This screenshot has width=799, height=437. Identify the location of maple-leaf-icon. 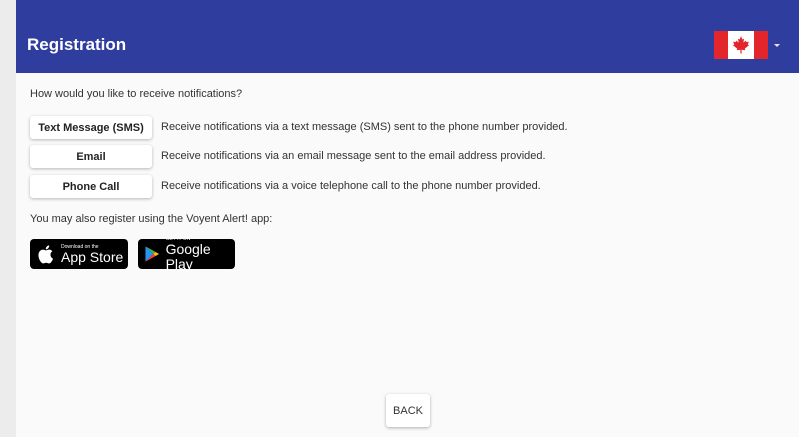
(741, 45).